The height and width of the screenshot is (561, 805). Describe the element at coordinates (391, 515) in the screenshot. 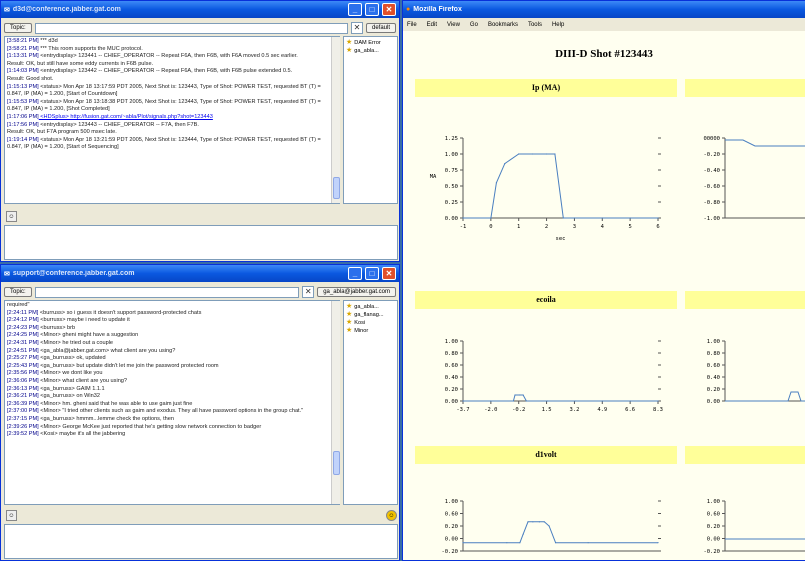

I see `smiley-icon: ☺` at that location.